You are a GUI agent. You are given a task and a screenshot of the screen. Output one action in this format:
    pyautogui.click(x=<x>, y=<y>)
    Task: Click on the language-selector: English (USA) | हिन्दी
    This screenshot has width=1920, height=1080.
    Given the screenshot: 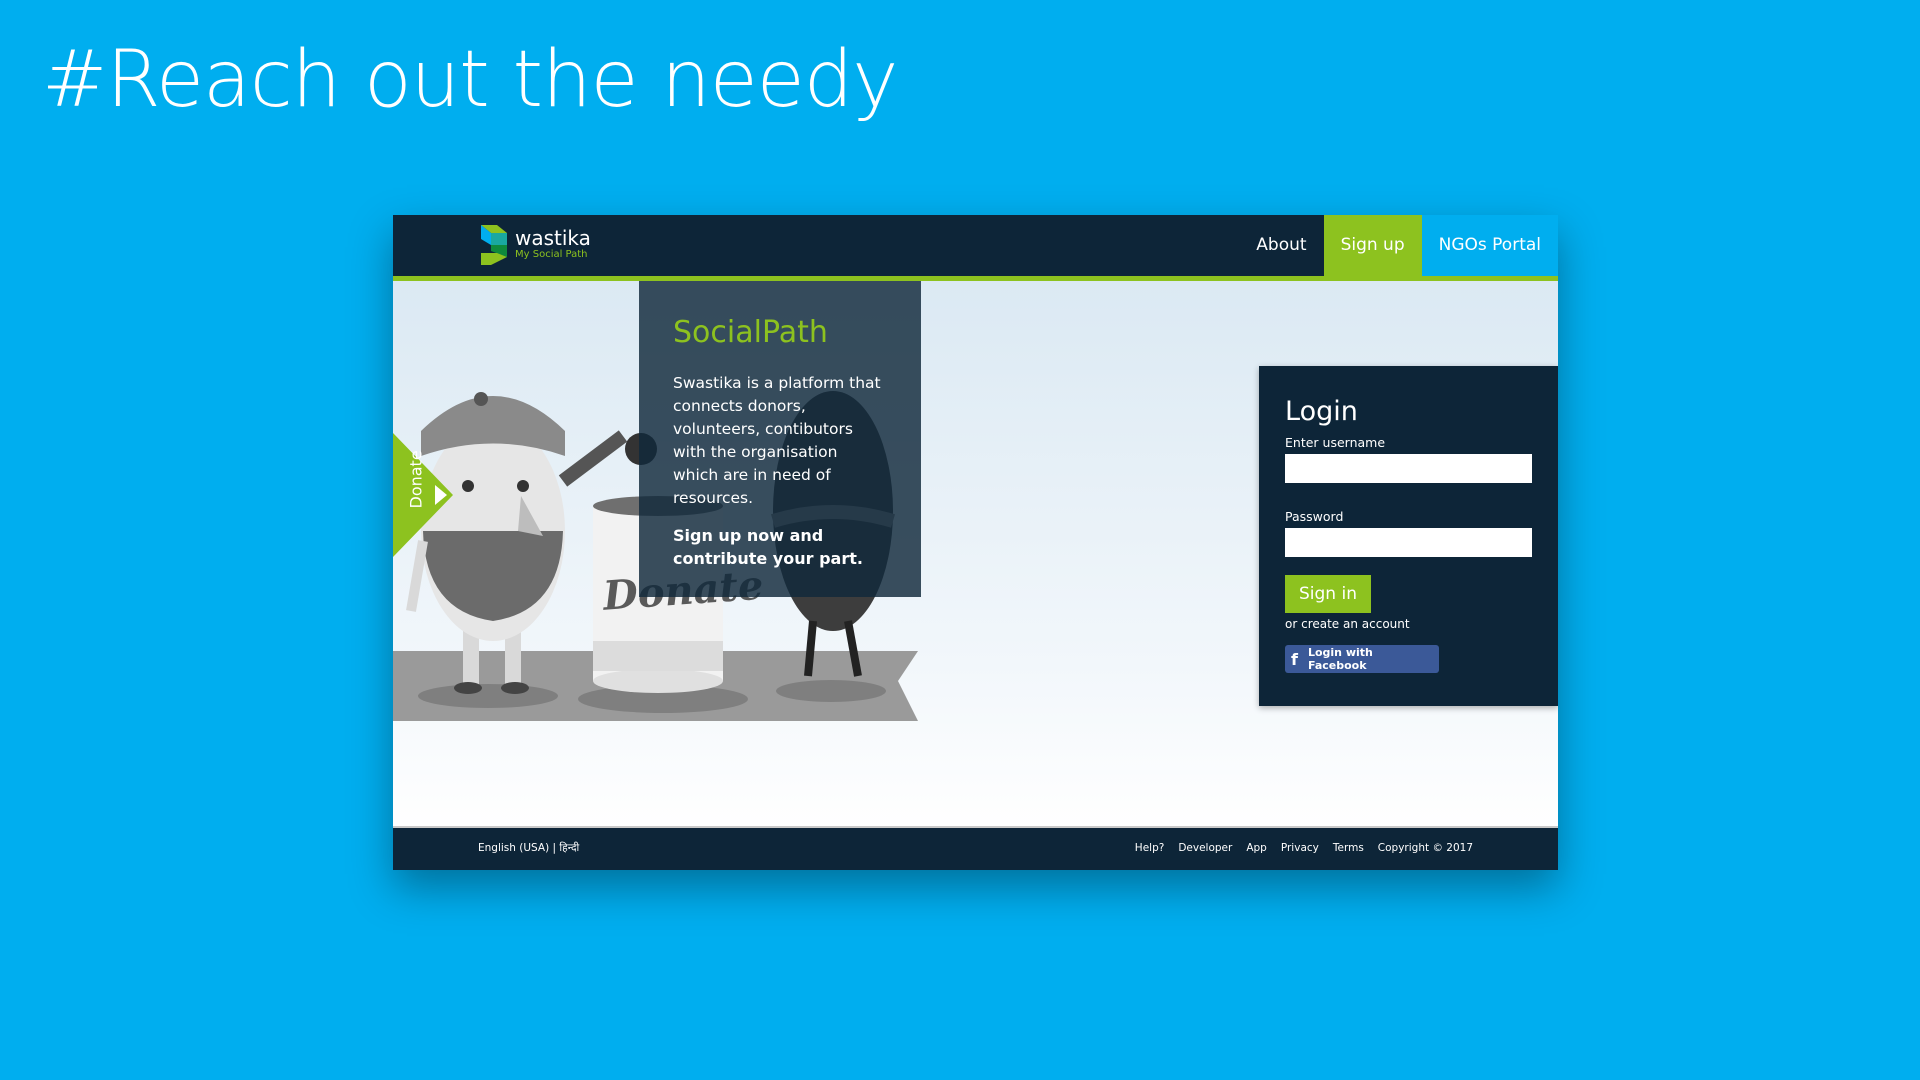 What is the action you would take?
    pyautogui.click(x=528, y=848)
    